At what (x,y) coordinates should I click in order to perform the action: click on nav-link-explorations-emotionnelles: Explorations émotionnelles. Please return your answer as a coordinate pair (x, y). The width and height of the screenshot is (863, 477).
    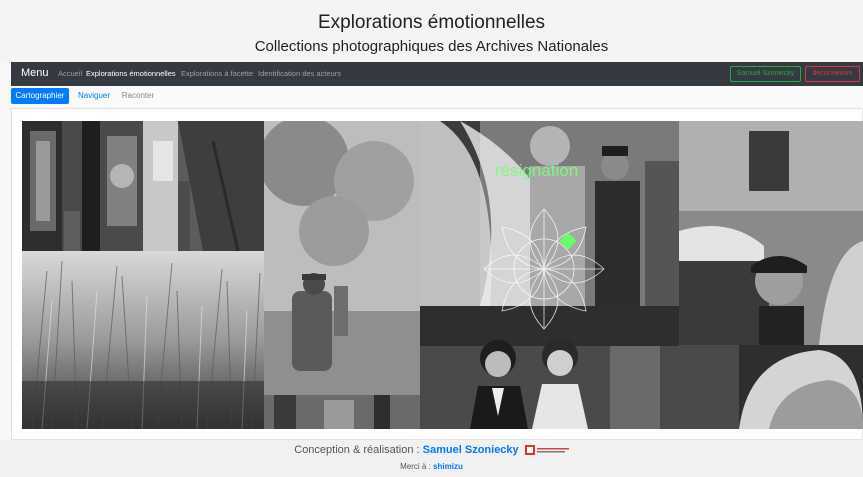
    Looking at the image, I should click on (131, 73).